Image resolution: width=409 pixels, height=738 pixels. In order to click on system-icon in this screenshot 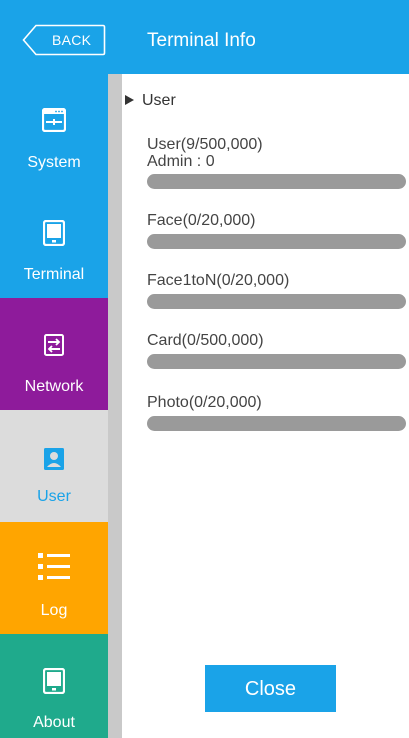, I will do `click(54, 120)`.